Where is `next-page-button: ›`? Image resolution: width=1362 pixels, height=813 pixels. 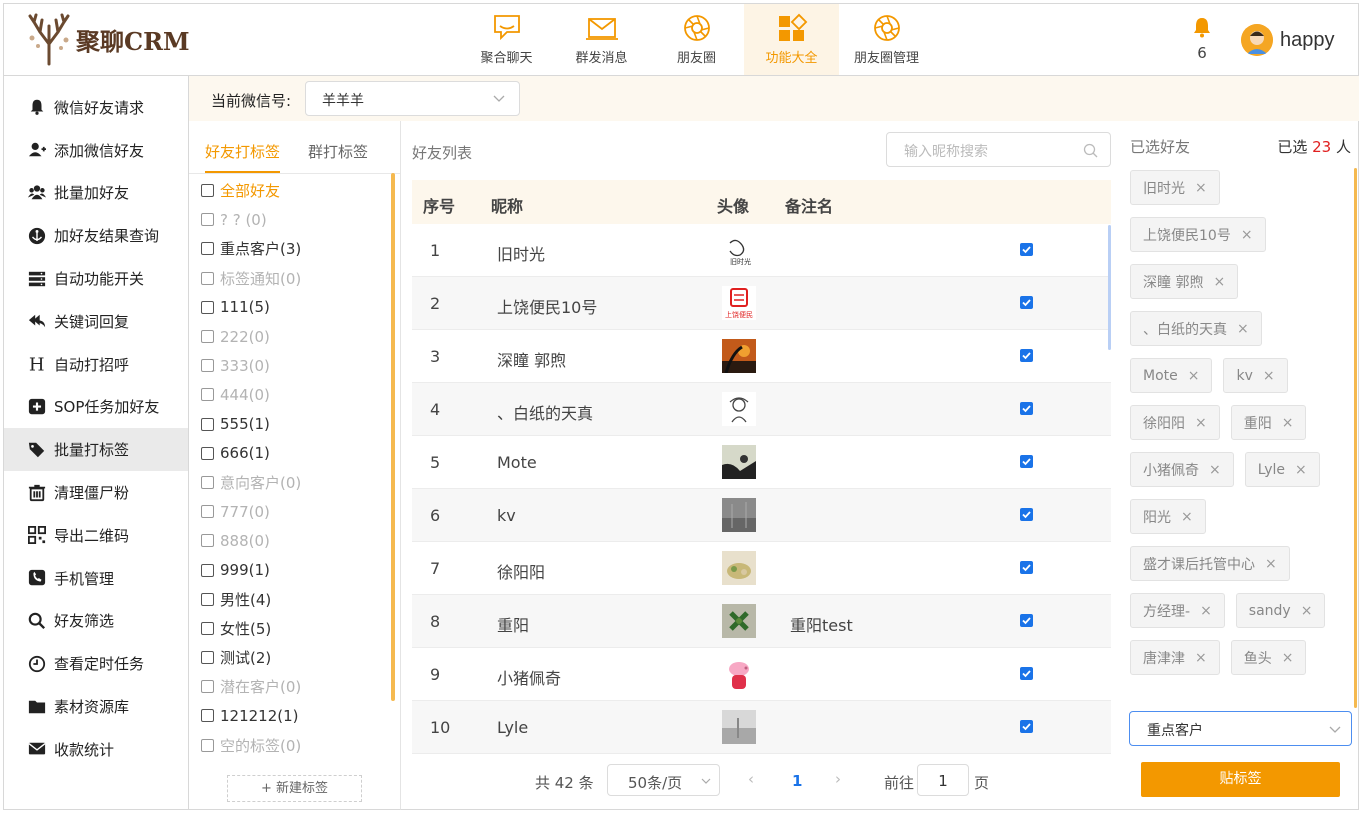
next-page-button: › is located at coordinates (838, 779).